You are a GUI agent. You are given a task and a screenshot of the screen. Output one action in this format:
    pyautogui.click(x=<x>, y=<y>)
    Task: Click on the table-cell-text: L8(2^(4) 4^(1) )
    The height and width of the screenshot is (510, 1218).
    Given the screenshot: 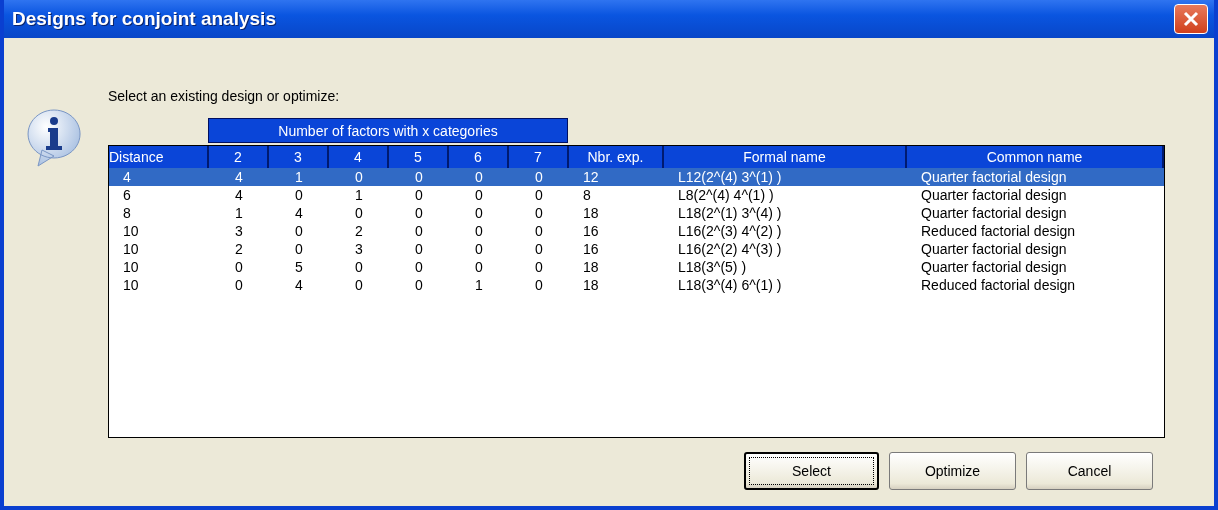 What is the action you would take?
    pyautogui.click(x=726, y=195)
    